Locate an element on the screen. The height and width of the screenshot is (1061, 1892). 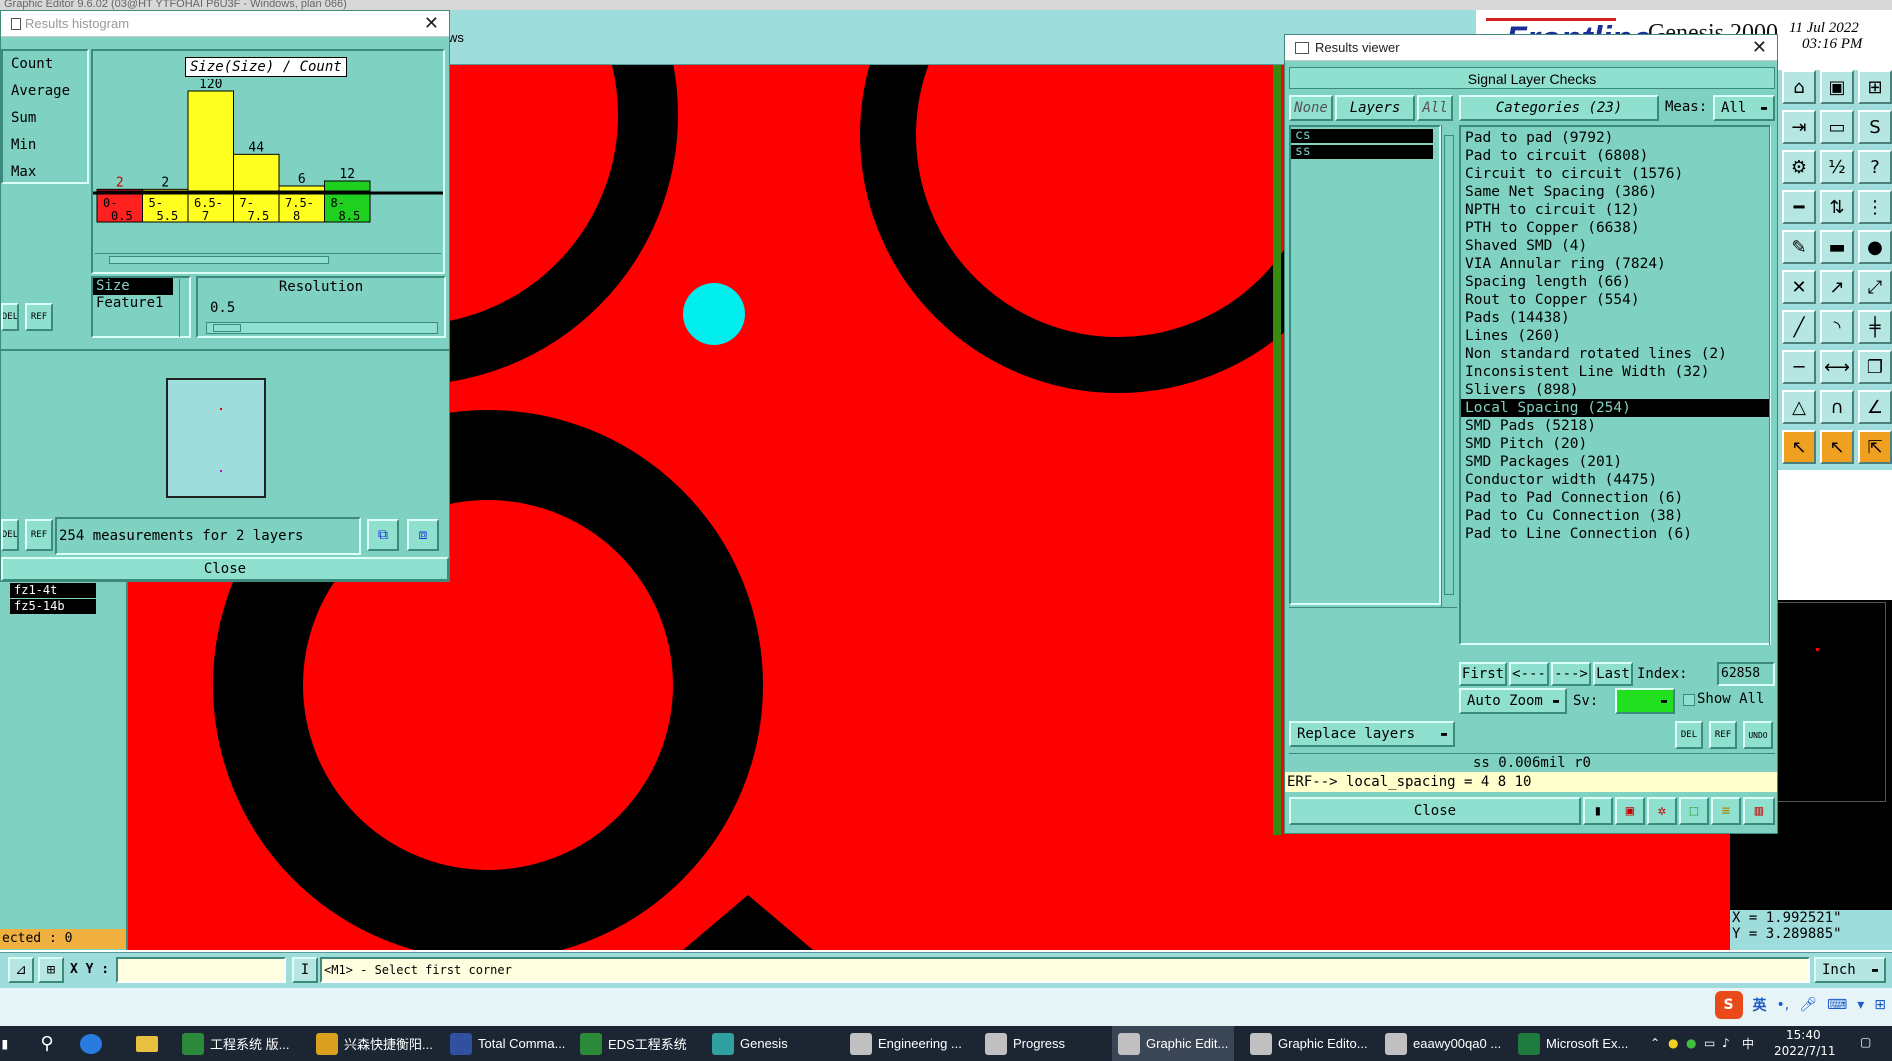
first-button: First is located at coordinates (1483, 674).